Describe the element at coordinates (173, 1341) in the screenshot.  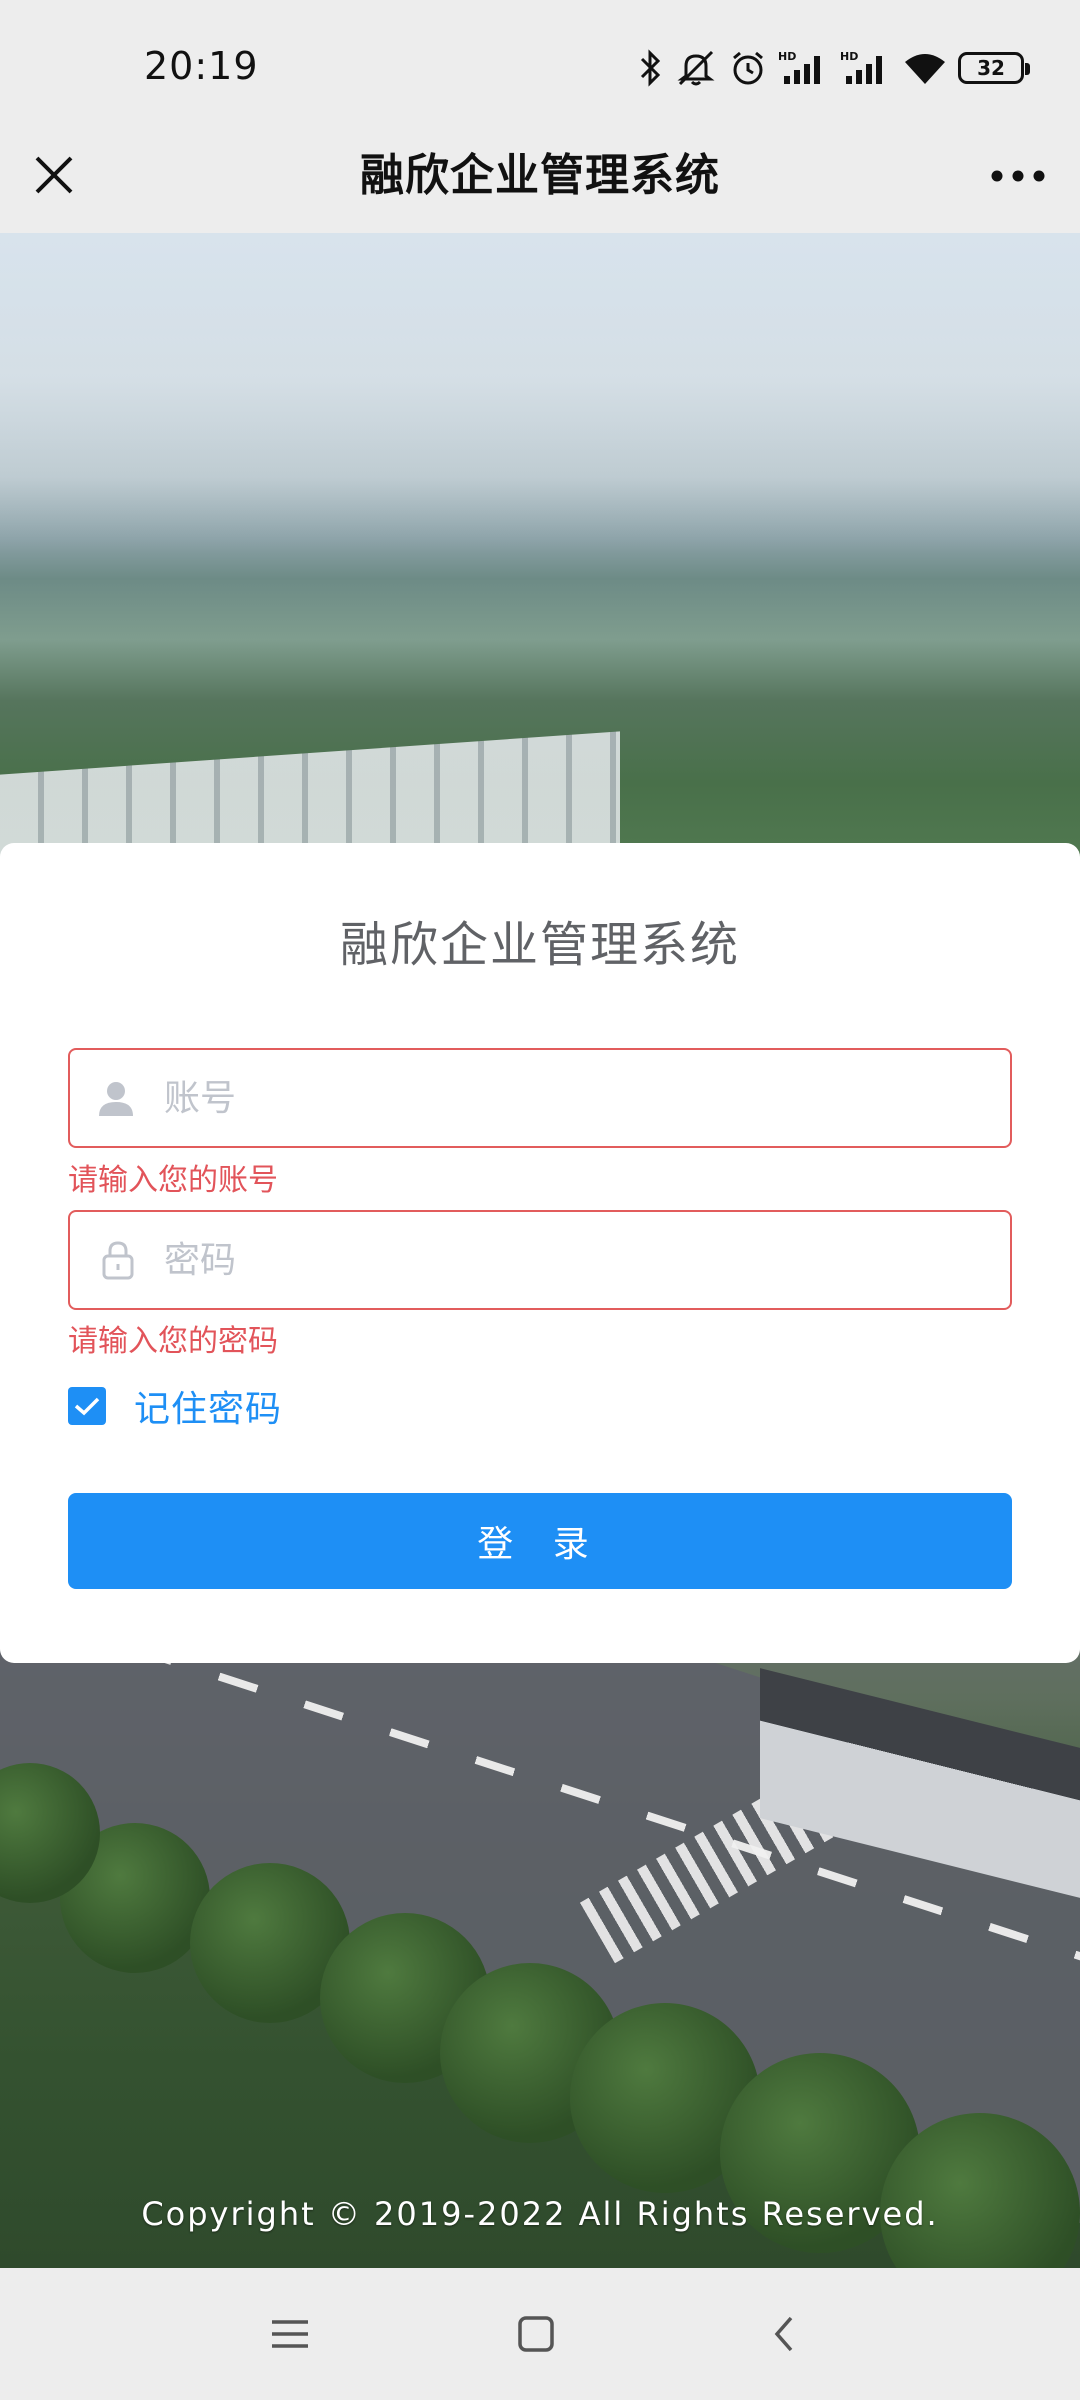
I see `password-error: 请输入您的密码` at that location.